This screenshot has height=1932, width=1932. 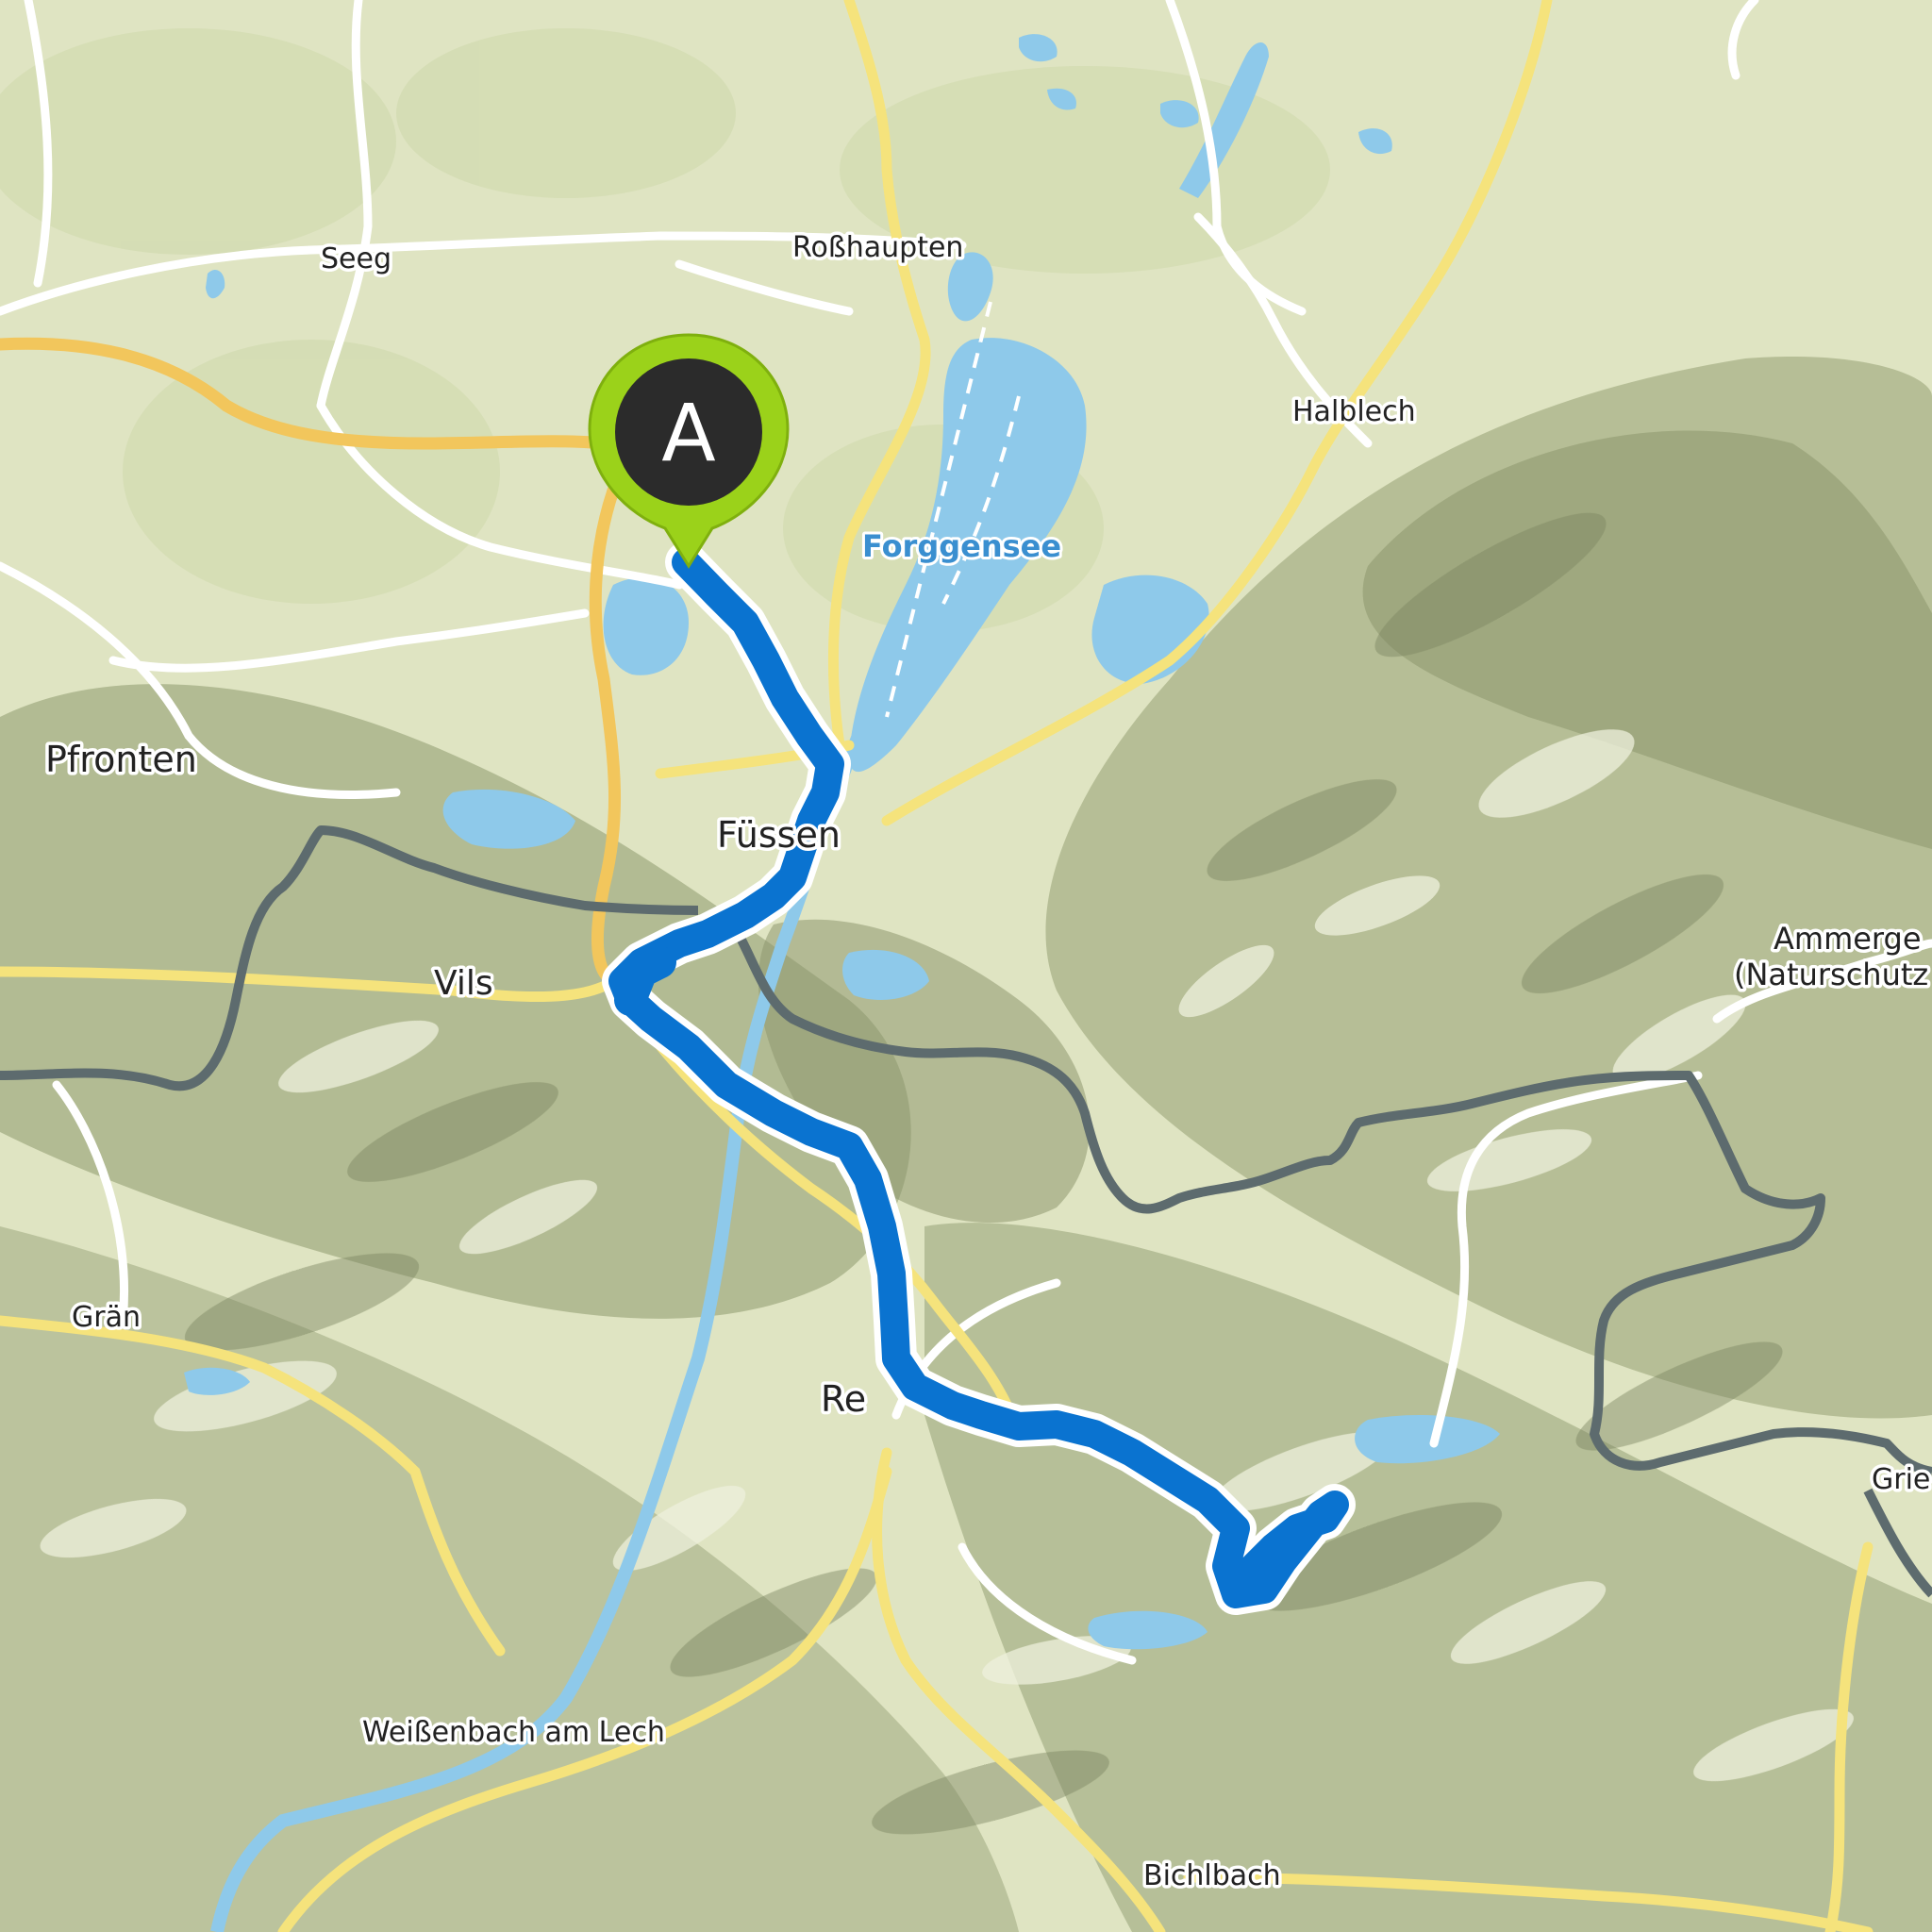 I want to click on place-label-graen: Grän, so click(x=107, y=1317).